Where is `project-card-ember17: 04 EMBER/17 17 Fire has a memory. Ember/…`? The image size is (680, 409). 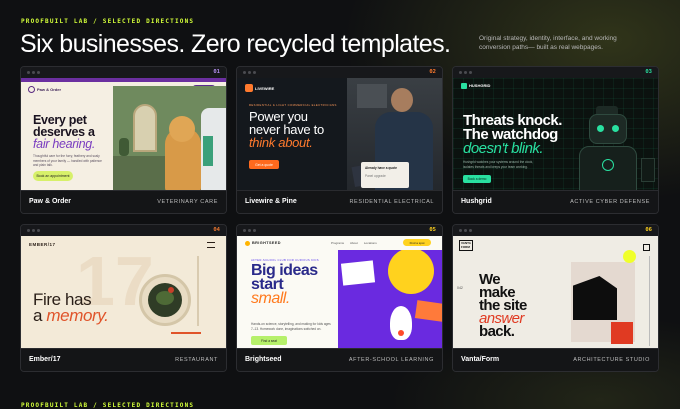
project-card-ember17: 04 EMBER/17 17 Fire has a memory. Ember/… is located at coordinates (123, 298).